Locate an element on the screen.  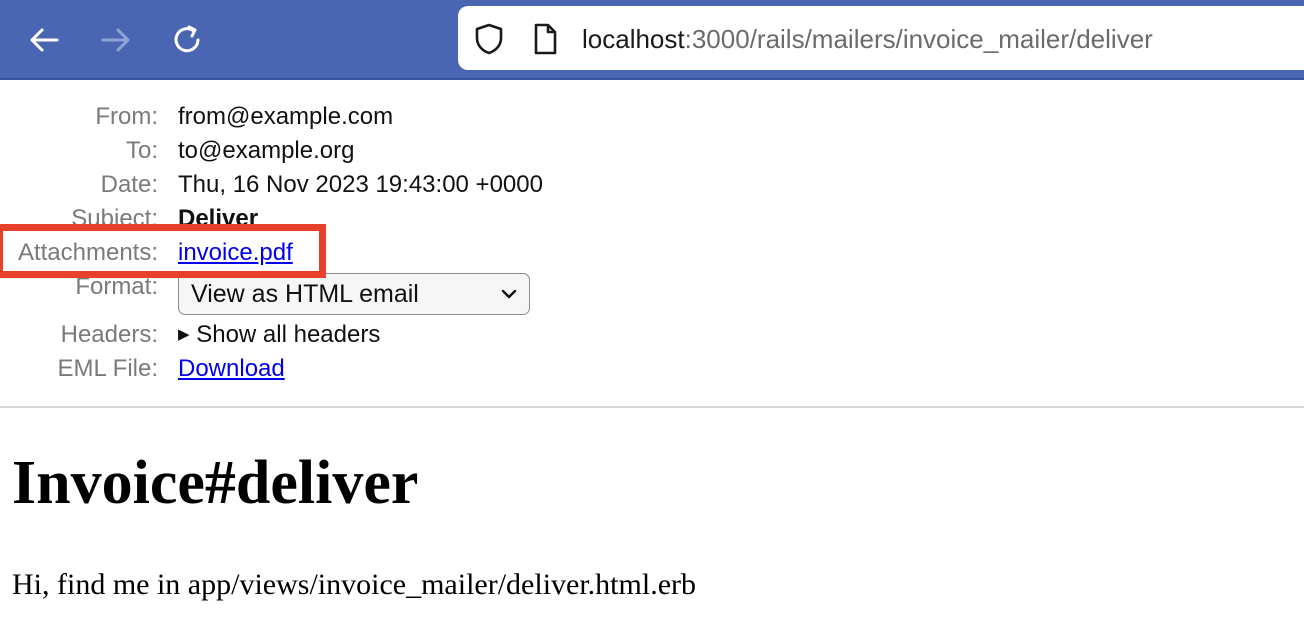
to-row: To: to@example.org is located at coordinates (652, 151).